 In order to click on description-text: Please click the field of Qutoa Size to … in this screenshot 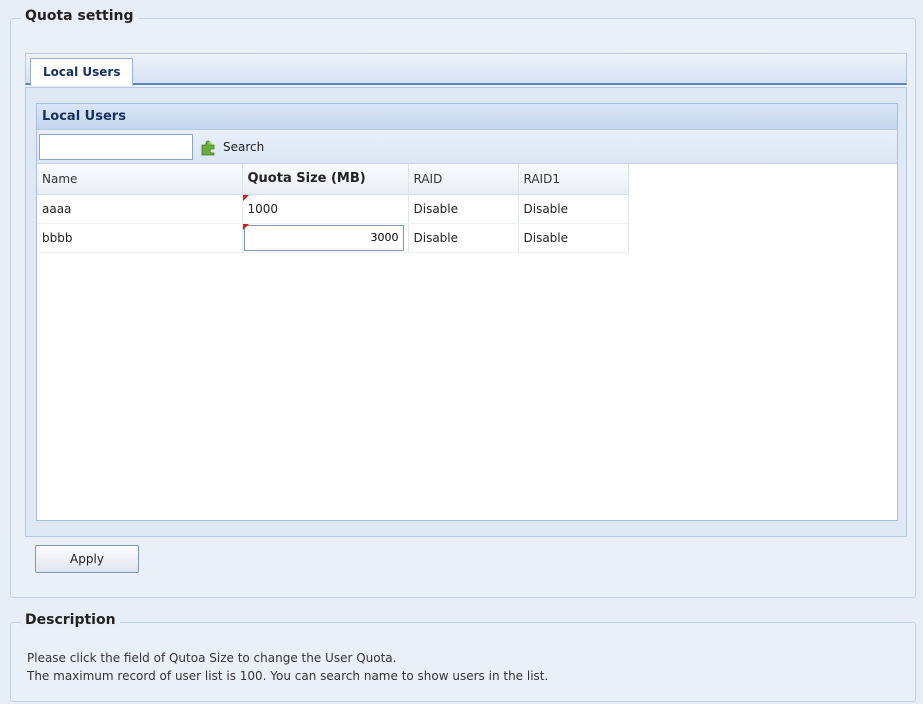, I will do `click(287, 667)`.